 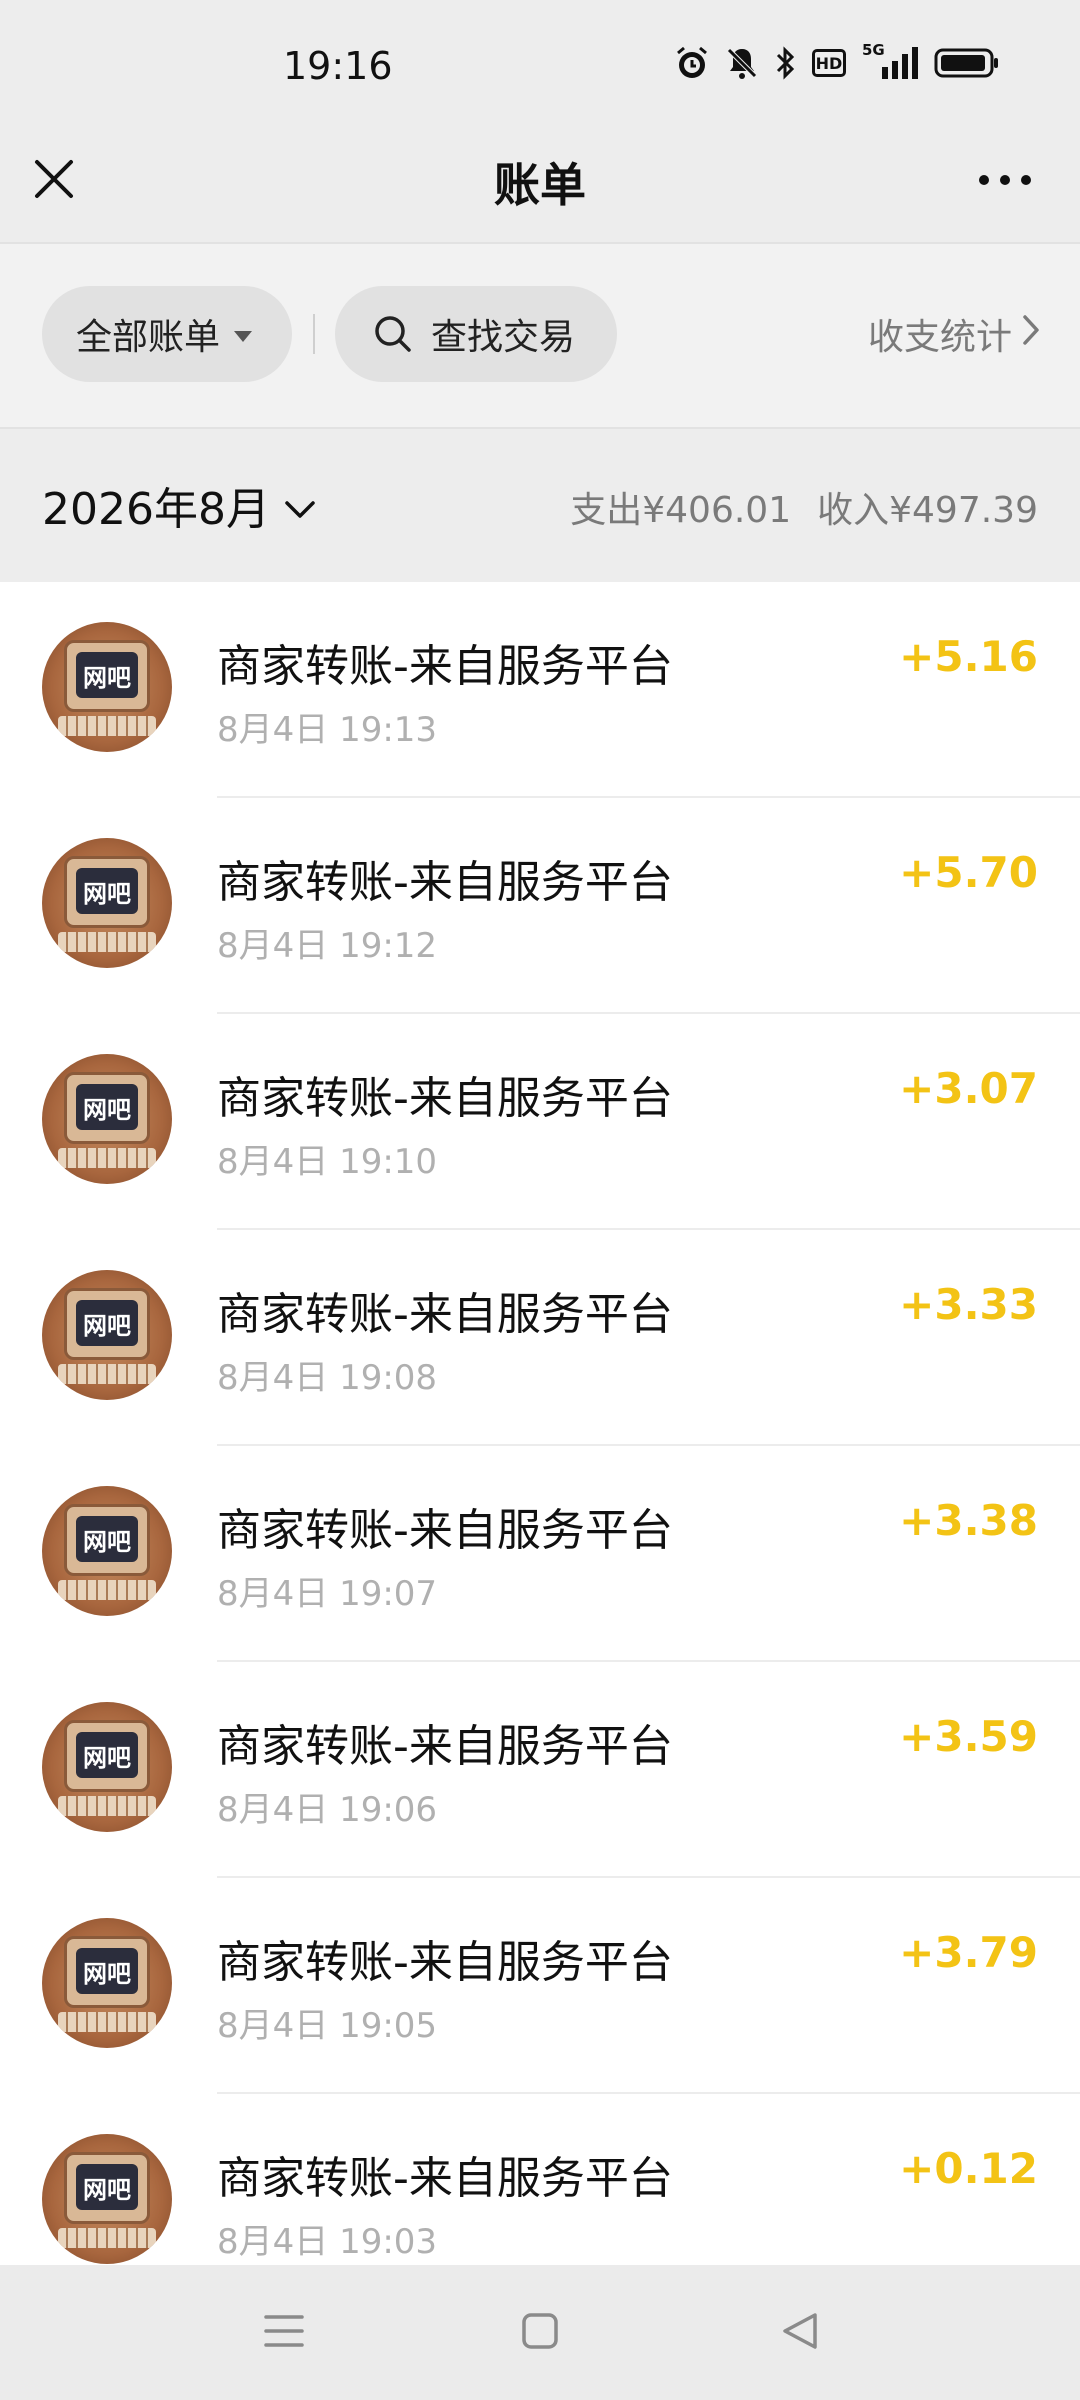 I want to click on transaction-time: 8月4日 19:08, so click(x=327, y=1378).